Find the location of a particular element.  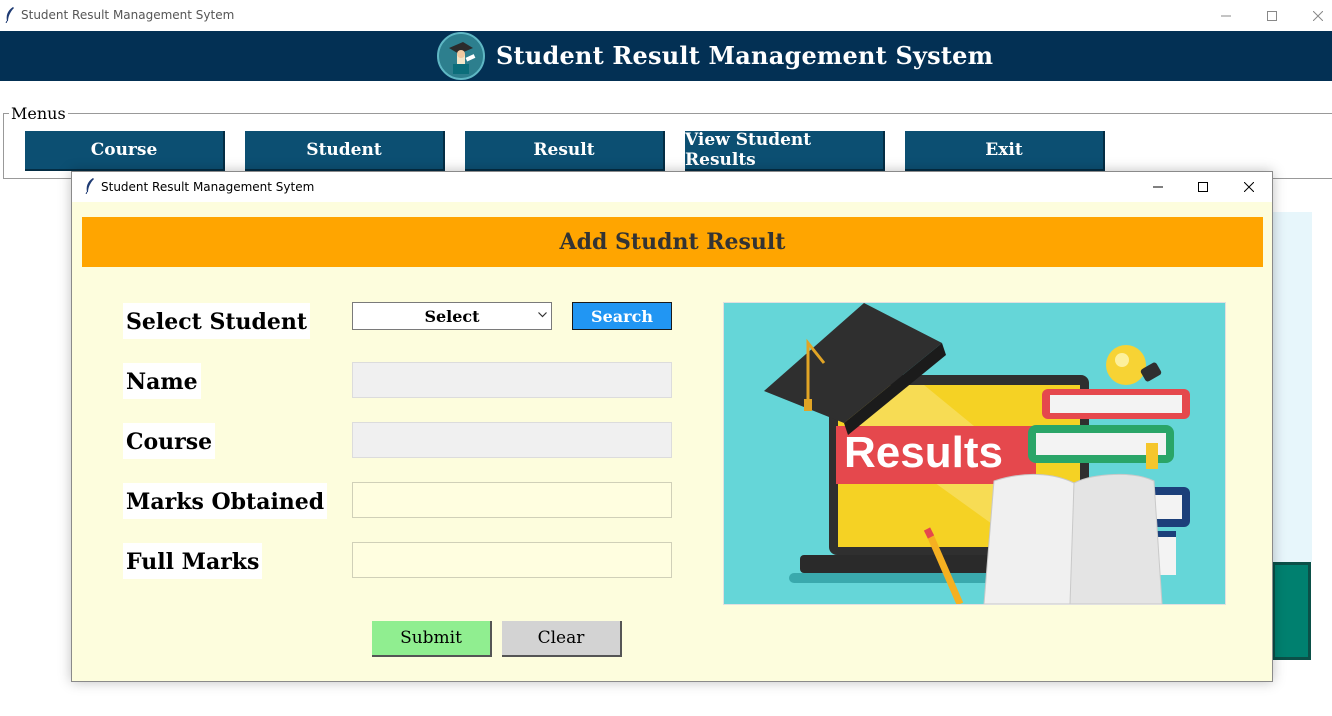

background-teal-box is located at coordinates (1291, 611).